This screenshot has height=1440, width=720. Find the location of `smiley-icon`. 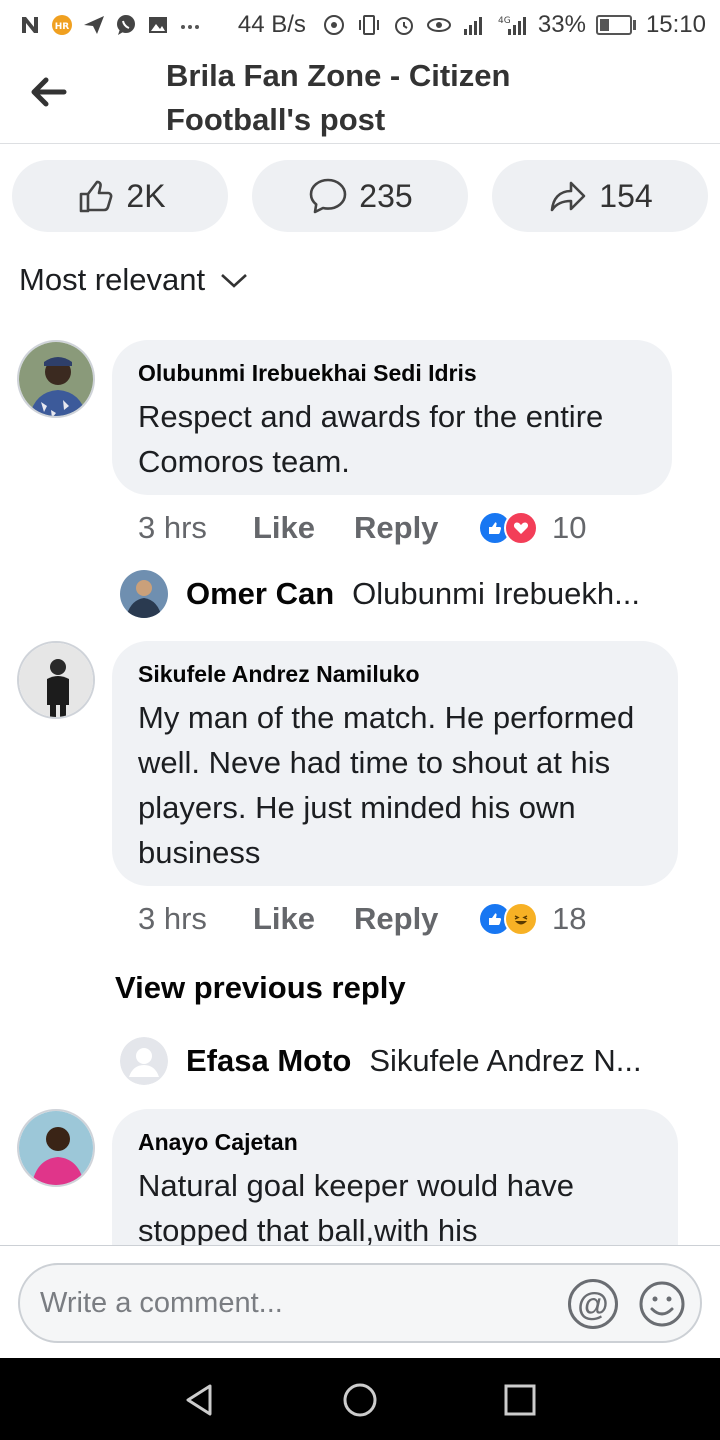

smiley-icon is located at coordinates (662, 1304).